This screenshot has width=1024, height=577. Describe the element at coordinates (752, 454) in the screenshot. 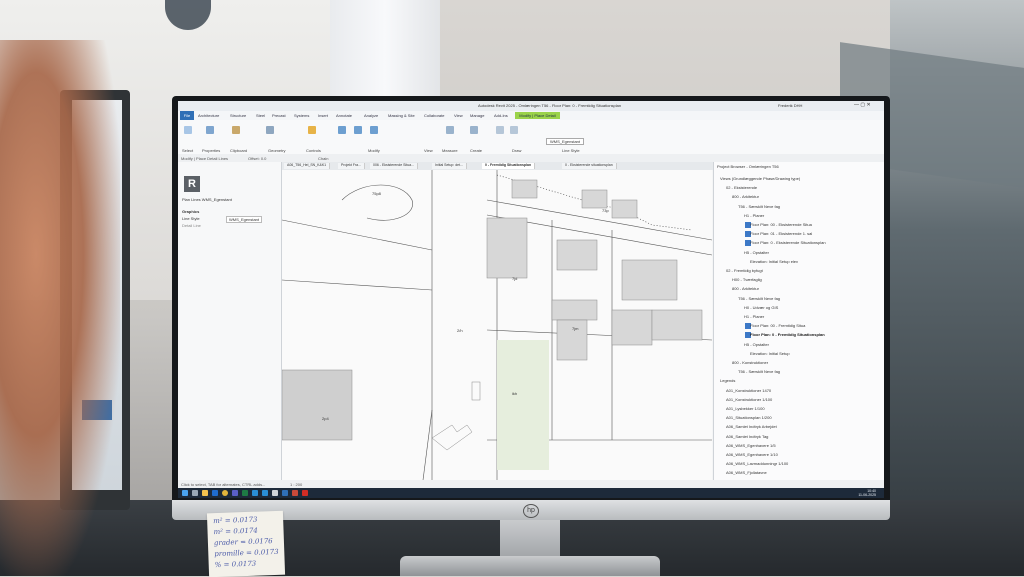

I see `browser-tree-item: A06_WMS_Egenhavere 1/10` at that location.